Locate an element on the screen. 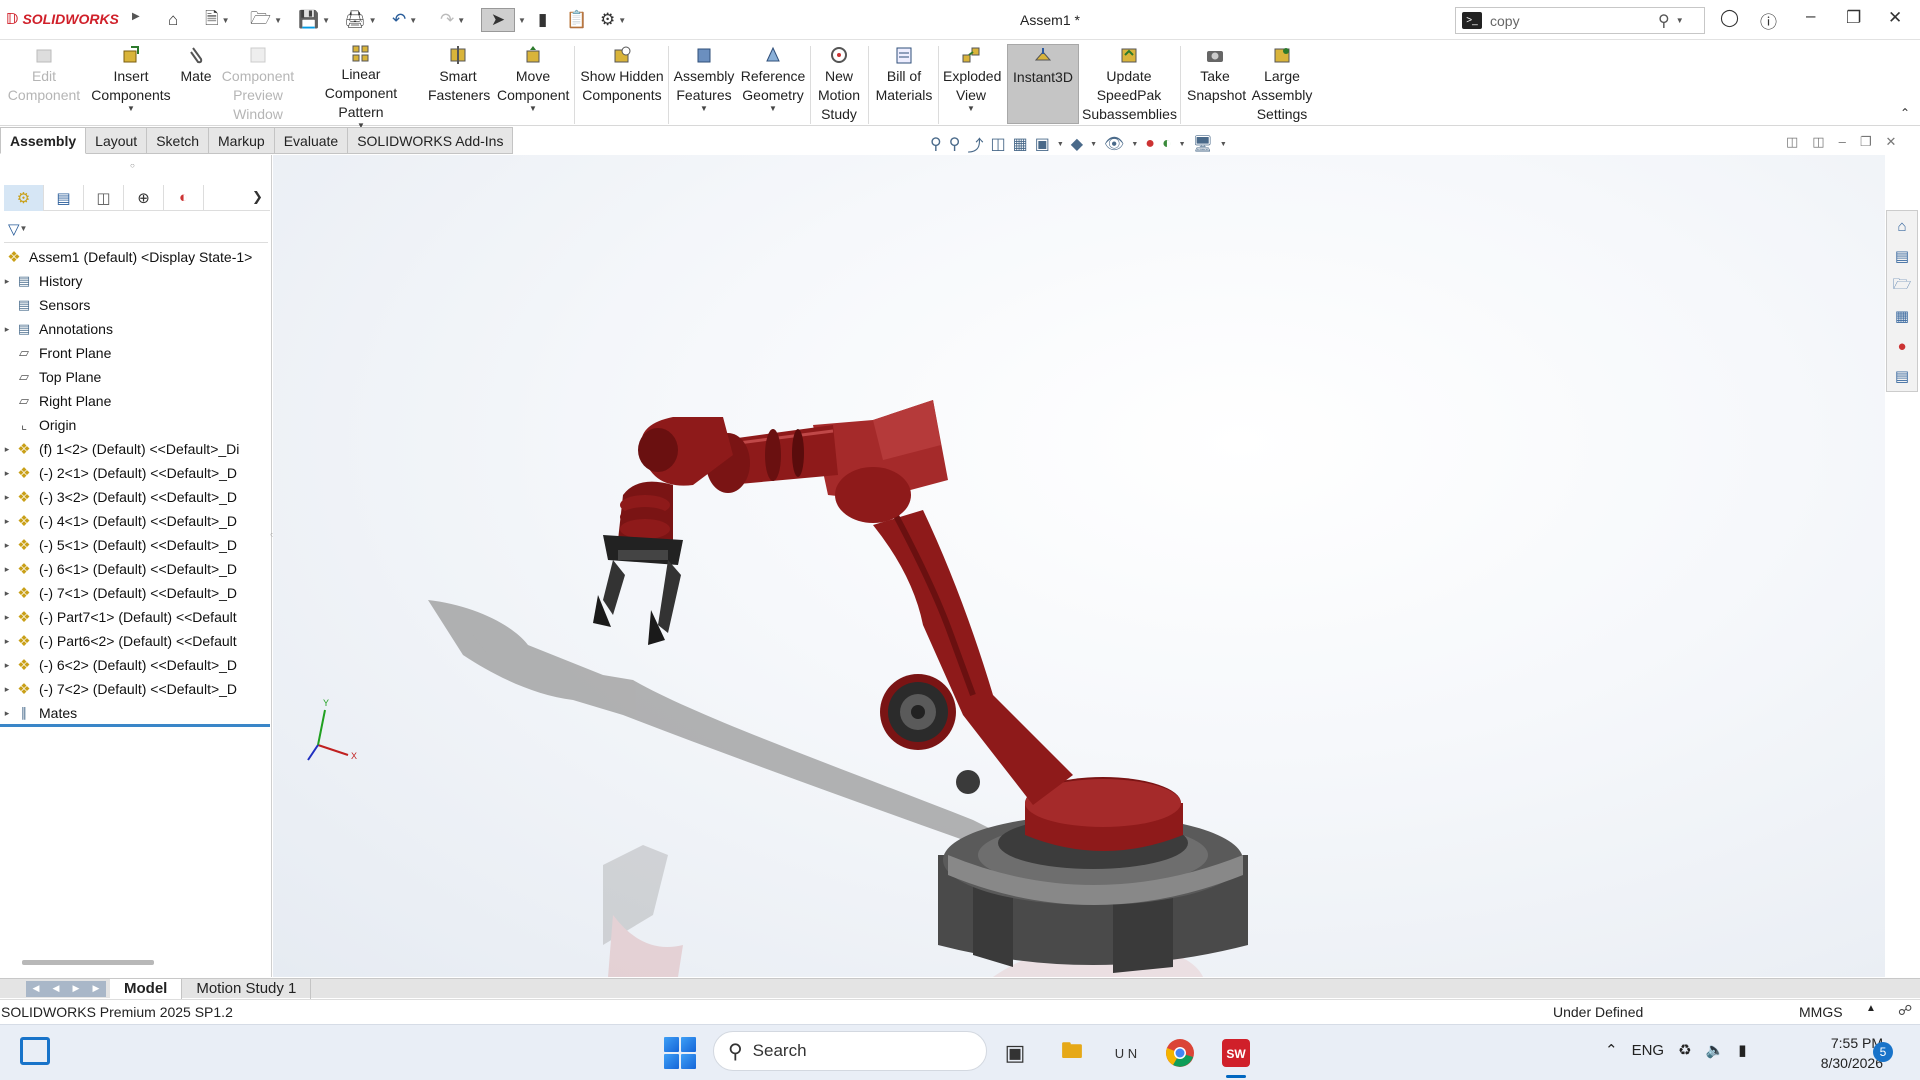  unit-system: MMGS is located at coordinates (1821, 1012).